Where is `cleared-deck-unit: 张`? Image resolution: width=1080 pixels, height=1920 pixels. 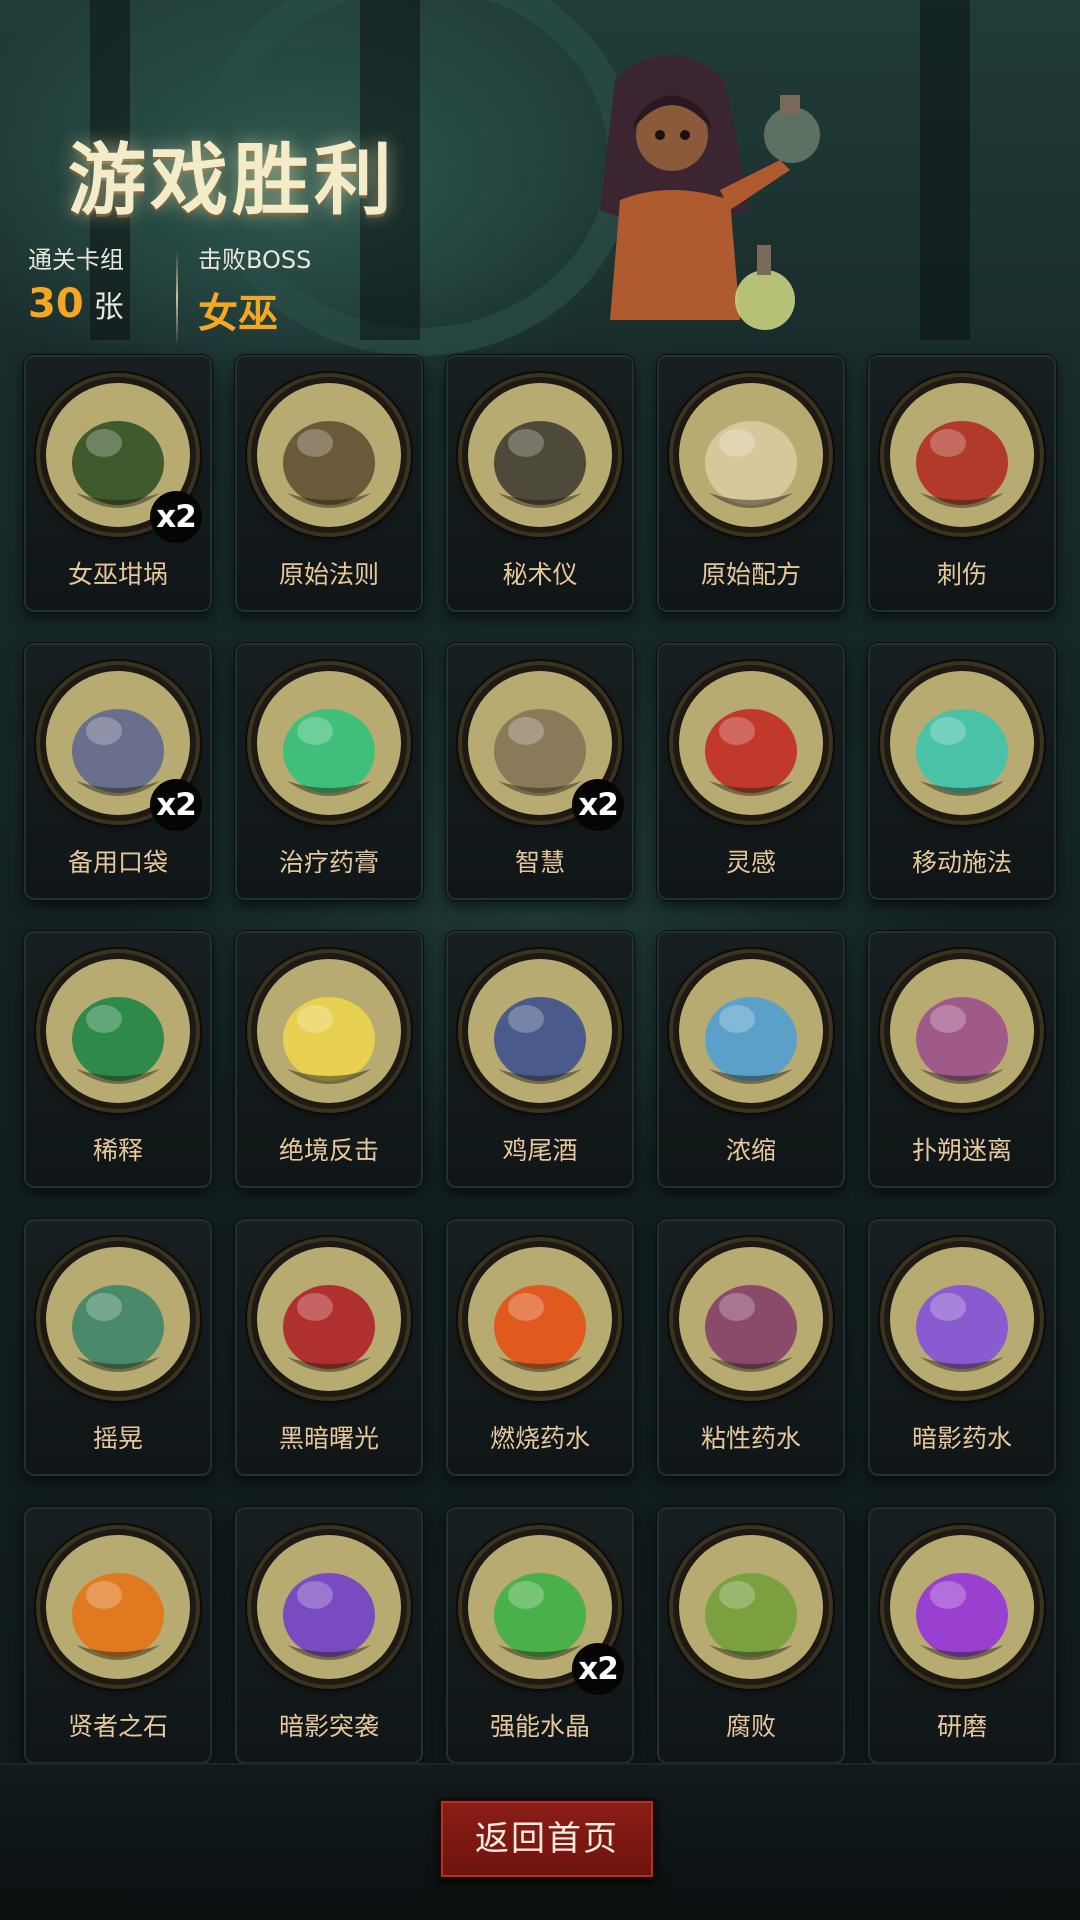 cleared-deck-unit: 张 is located at coordinates (108, 307).